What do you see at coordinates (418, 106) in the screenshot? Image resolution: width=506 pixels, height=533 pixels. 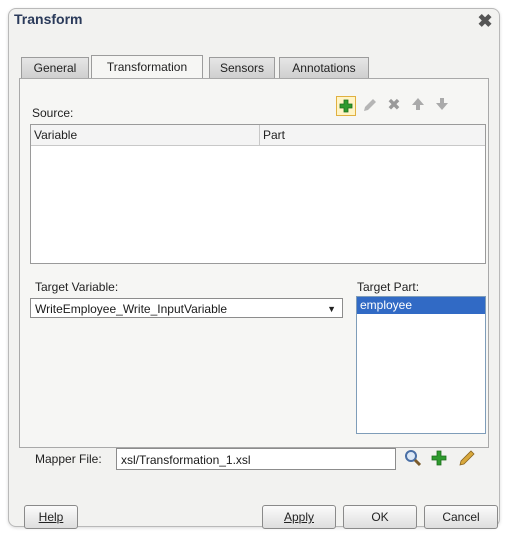 I see `move-up-icon` at bounding box center [418, 106].